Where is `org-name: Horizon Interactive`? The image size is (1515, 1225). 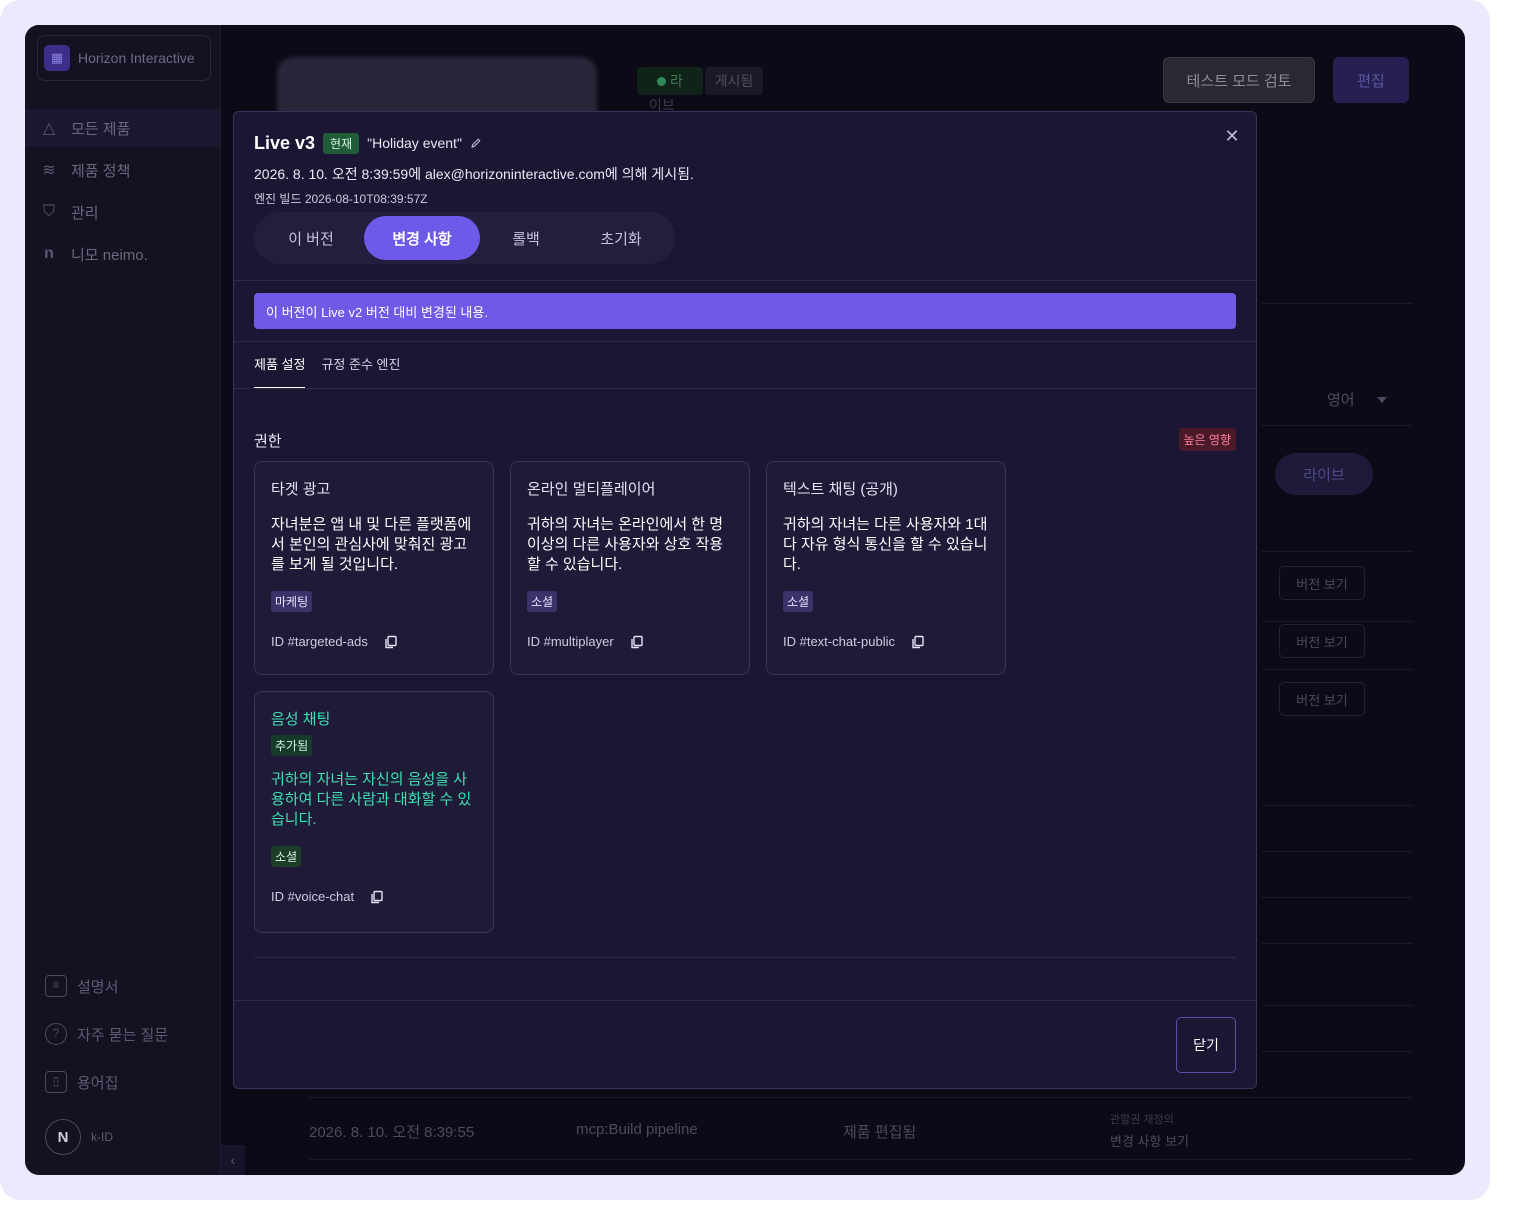 org-name: Horizon Interactive is located at coordinates (136, 58).